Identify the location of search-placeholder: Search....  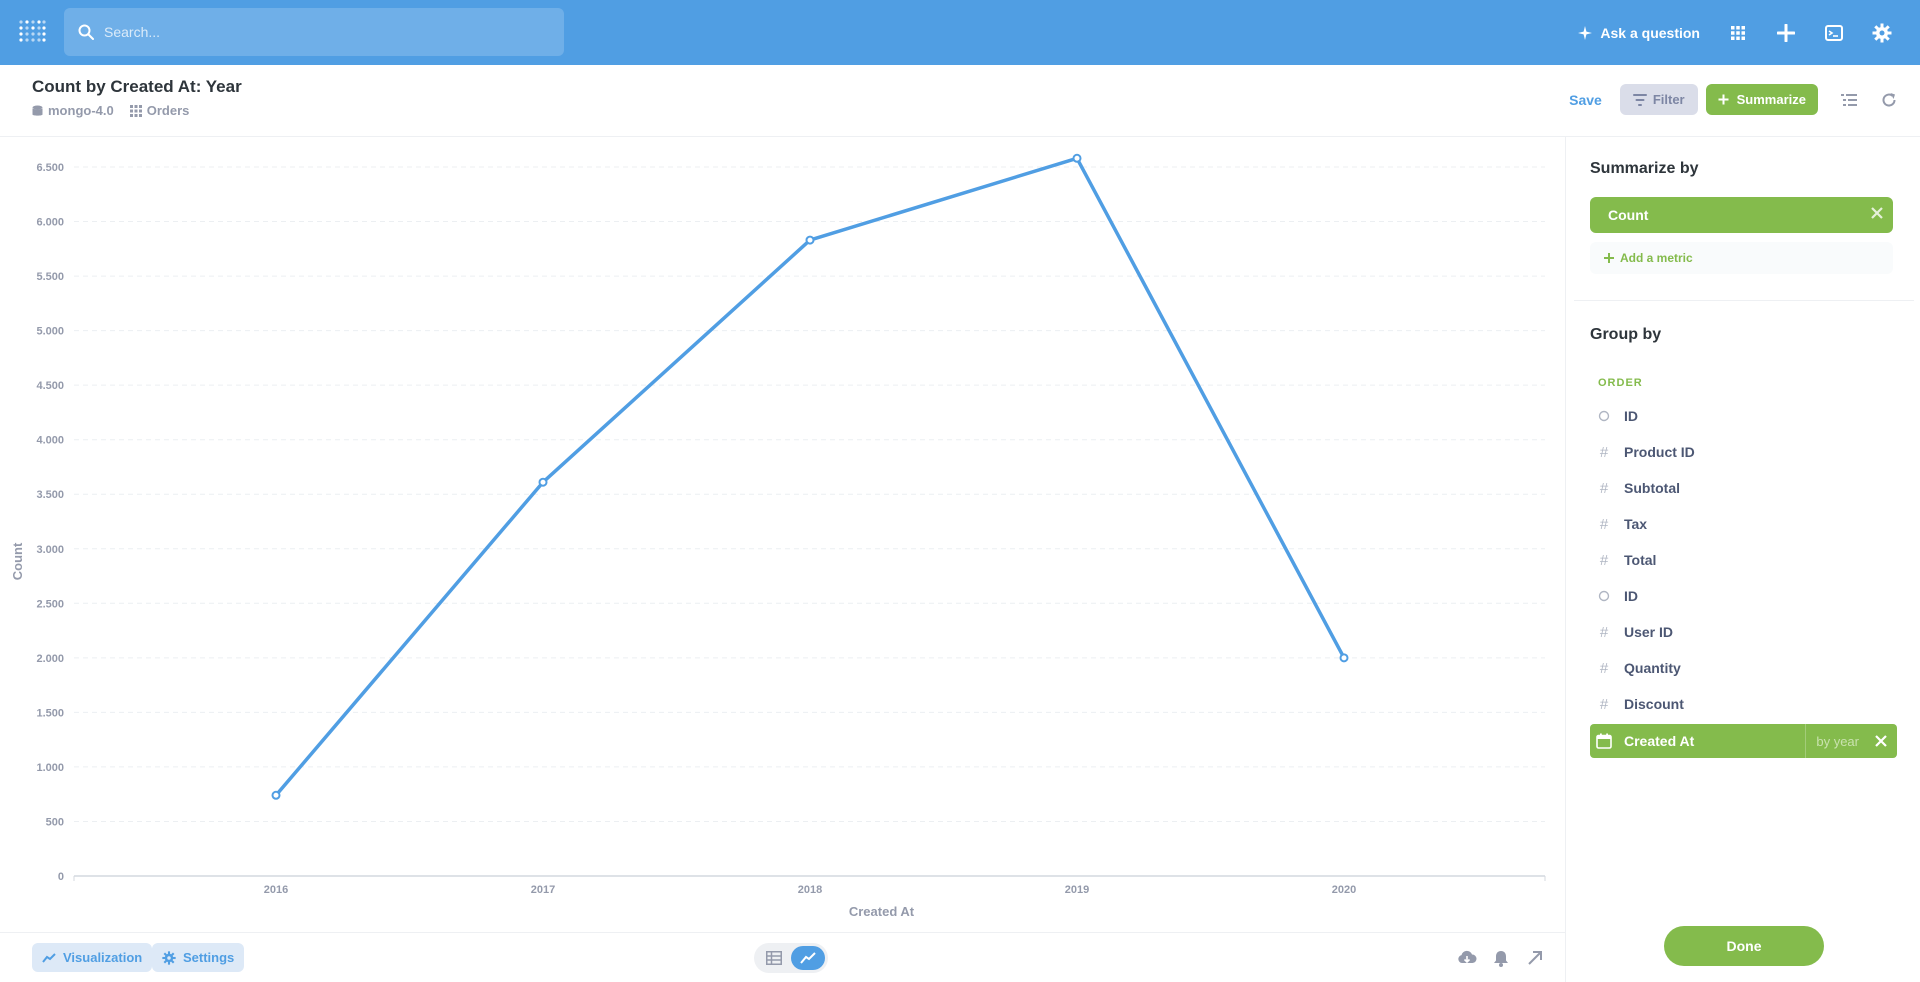
(132, 32).